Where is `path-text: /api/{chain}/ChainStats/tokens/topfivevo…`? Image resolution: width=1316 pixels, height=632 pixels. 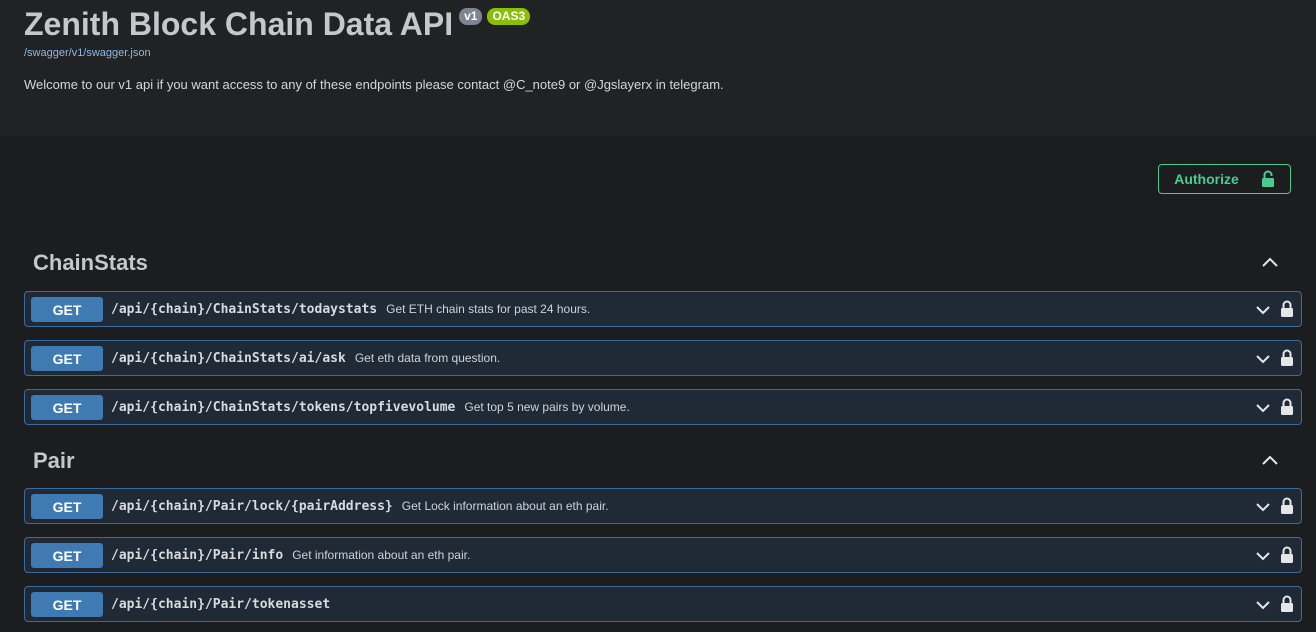
path-text: /api/{chain}/ChainStats/tokens/topfivevo… is located at coordinates (283, 407).